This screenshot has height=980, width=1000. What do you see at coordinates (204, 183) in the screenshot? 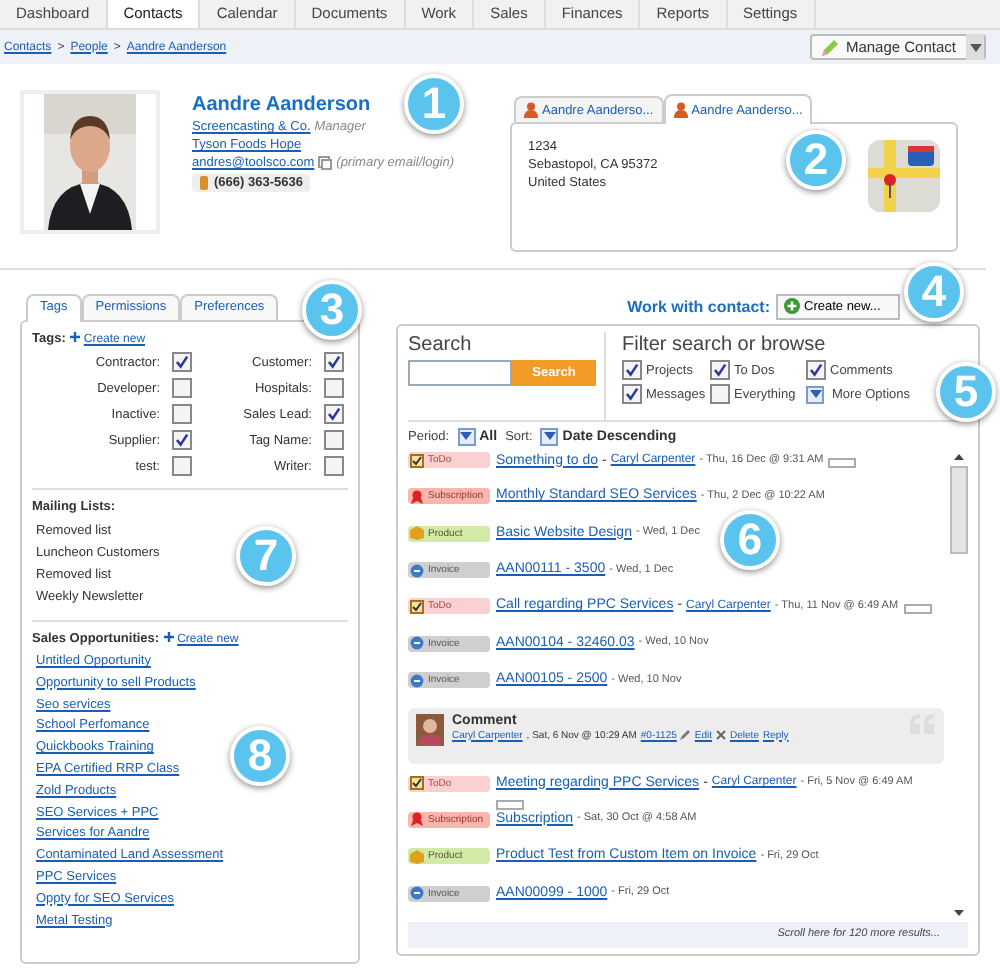
I see `phone-icon` at bounding box center [204, 183].